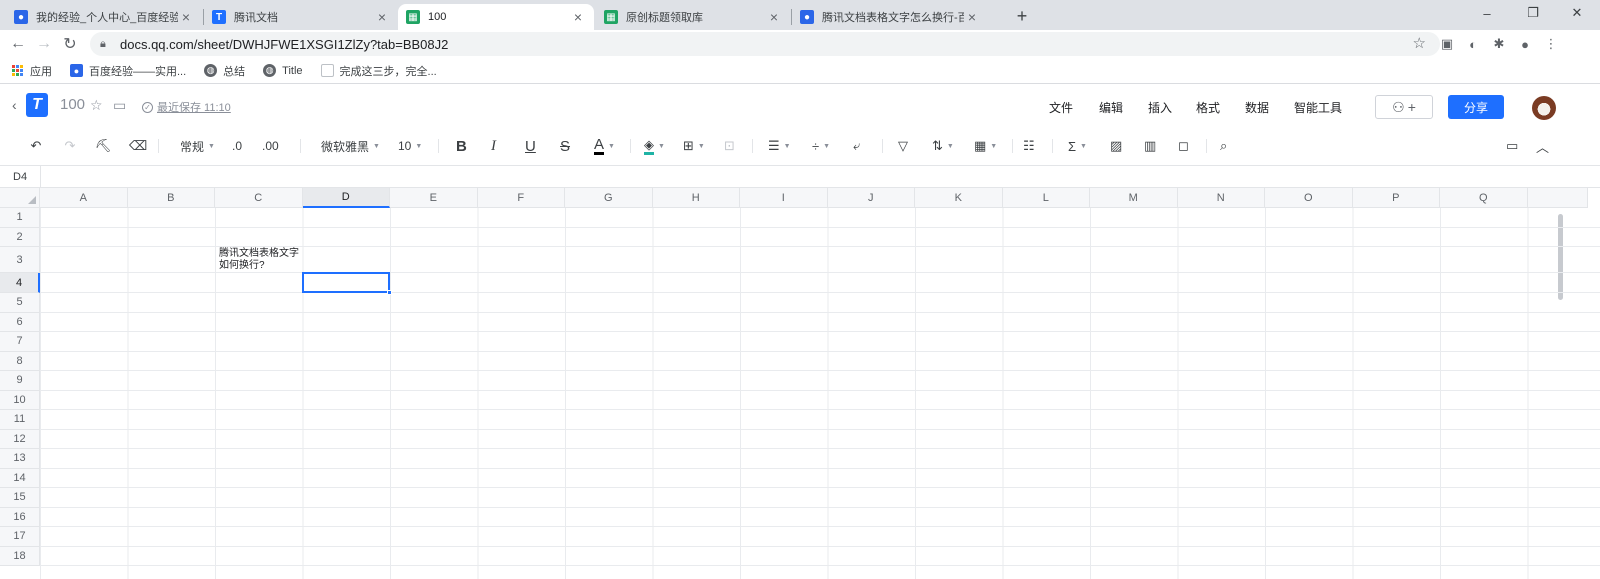  What do you see at coordinates (18, 44) in the screenshot?
I see `back-arrow-icon: ←` at bounding box center [18, 44].